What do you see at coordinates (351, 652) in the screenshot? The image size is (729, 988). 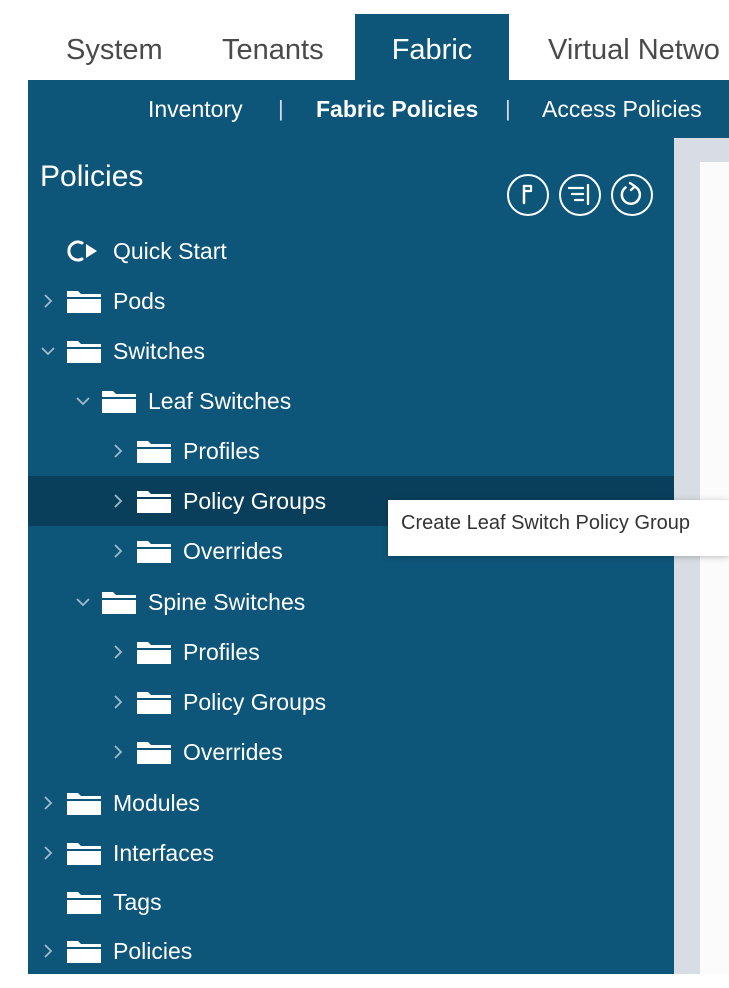 I see `tree-item-spine-profiles: Profiles` at bounding box center [351, 652].